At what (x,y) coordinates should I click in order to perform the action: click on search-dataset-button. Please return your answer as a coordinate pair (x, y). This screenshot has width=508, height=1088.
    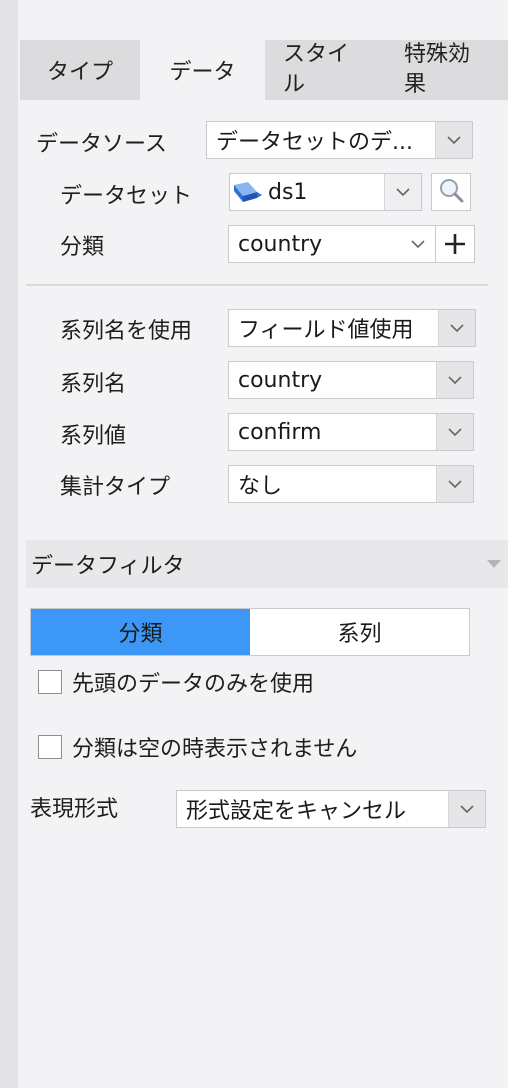
    Looking at the image, I should click on (451, 192).